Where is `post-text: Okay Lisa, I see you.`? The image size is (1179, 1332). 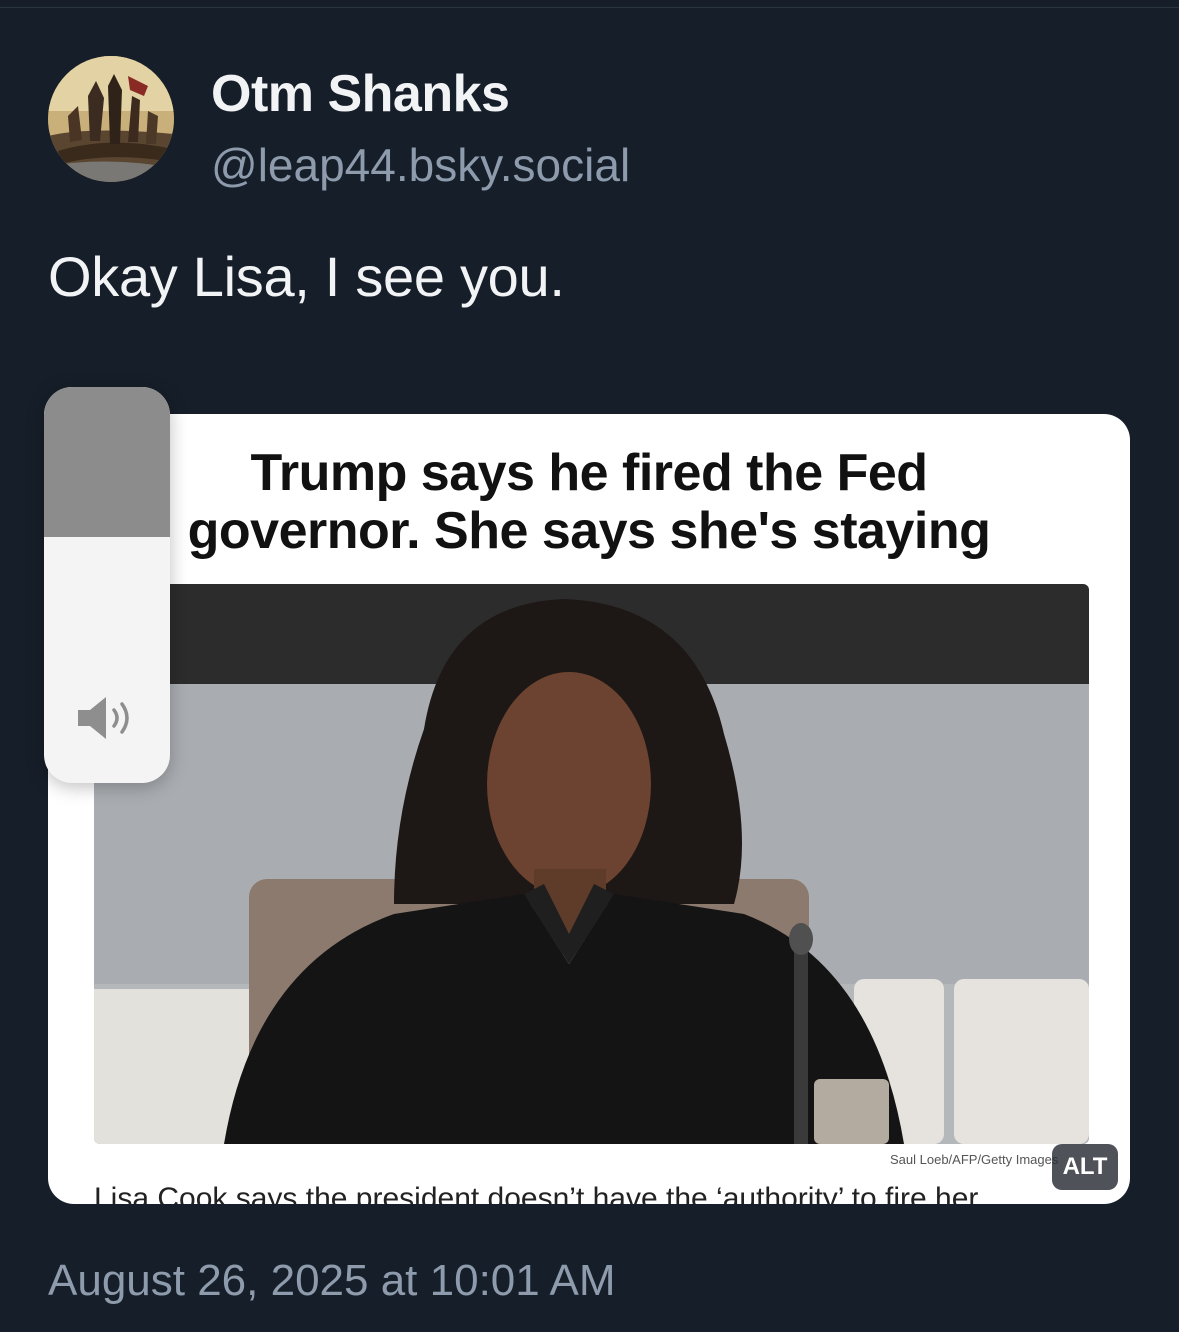
post-text: Okay Lisa, I see you. is located at coordinates (306, 276).